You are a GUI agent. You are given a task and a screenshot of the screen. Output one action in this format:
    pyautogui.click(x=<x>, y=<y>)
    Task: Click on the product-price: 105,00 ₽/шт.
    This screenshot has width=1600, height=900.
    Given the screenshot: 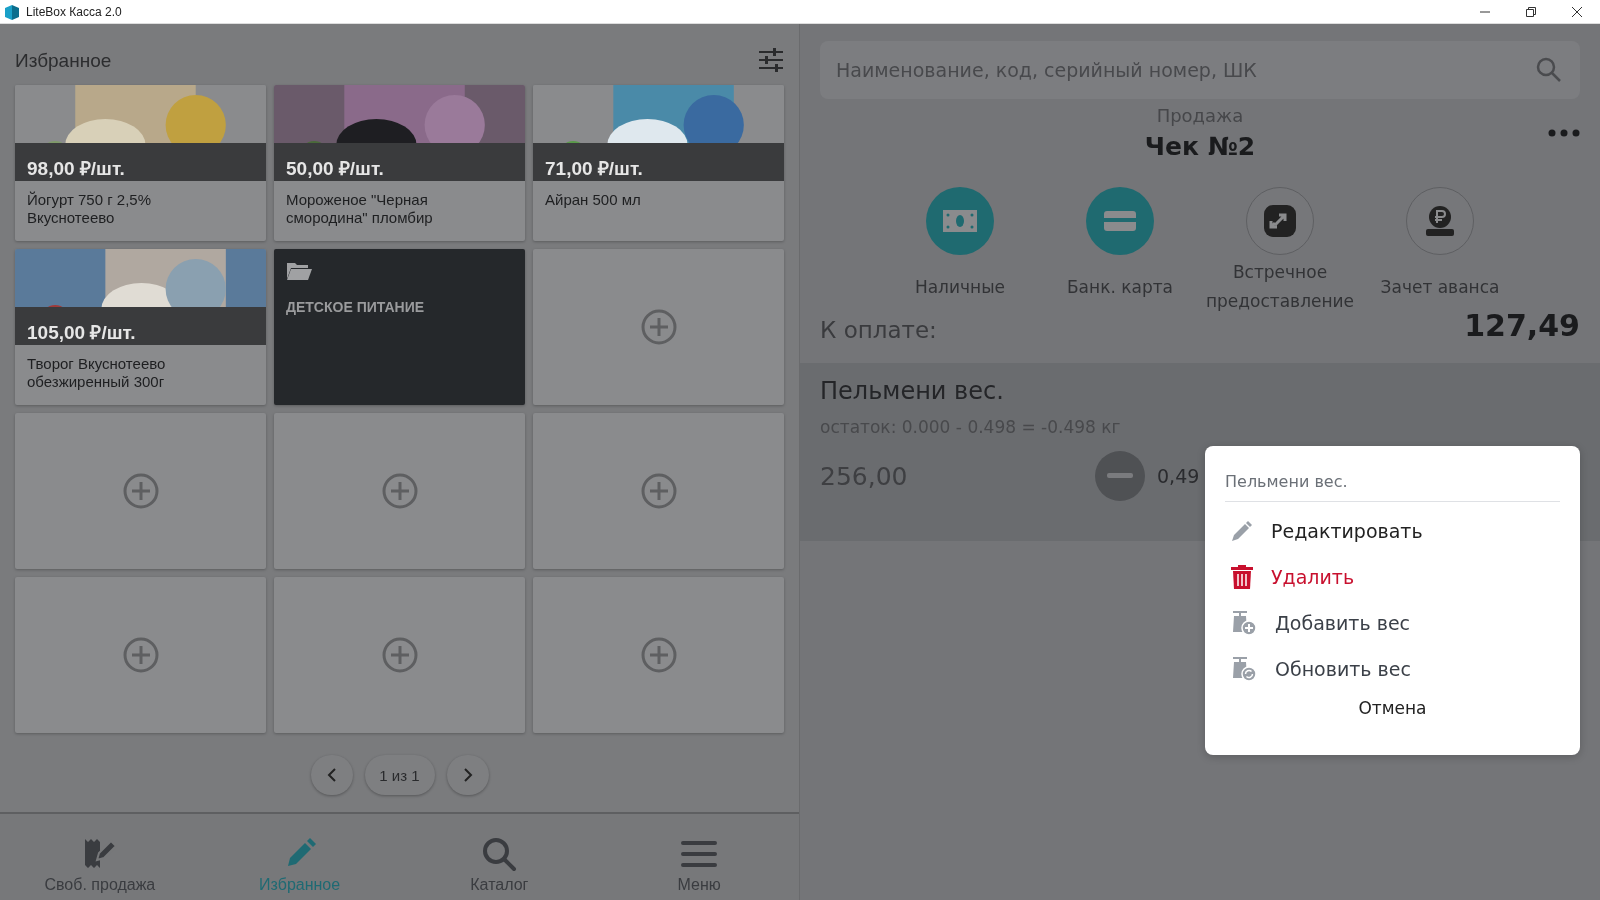 What is the action you would take?
    pyautogui.click(x=81, y=333)
    